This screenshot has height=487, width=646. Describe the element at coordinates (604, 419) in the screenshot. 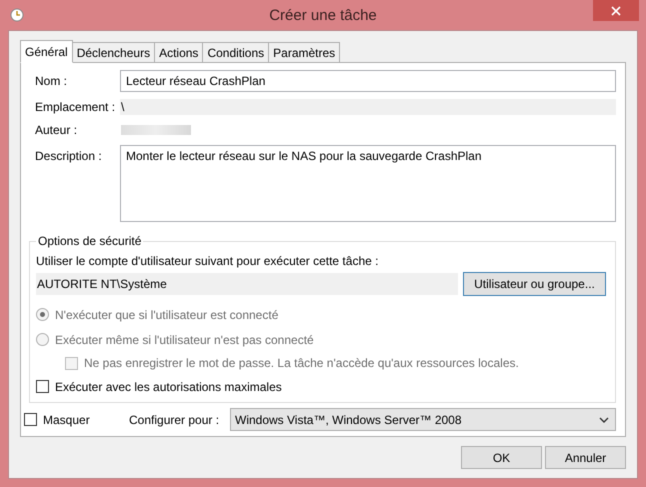

I see `chevron-down-icon` at that location.